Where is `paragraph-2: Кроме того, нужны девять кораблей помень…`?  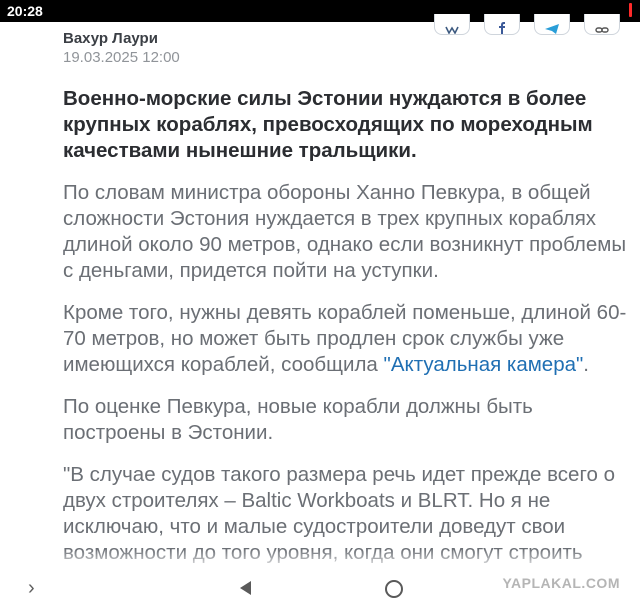
paragraph-2: Кроме того, нужны девять кораблей помень… is located at coordinates (349, 339).